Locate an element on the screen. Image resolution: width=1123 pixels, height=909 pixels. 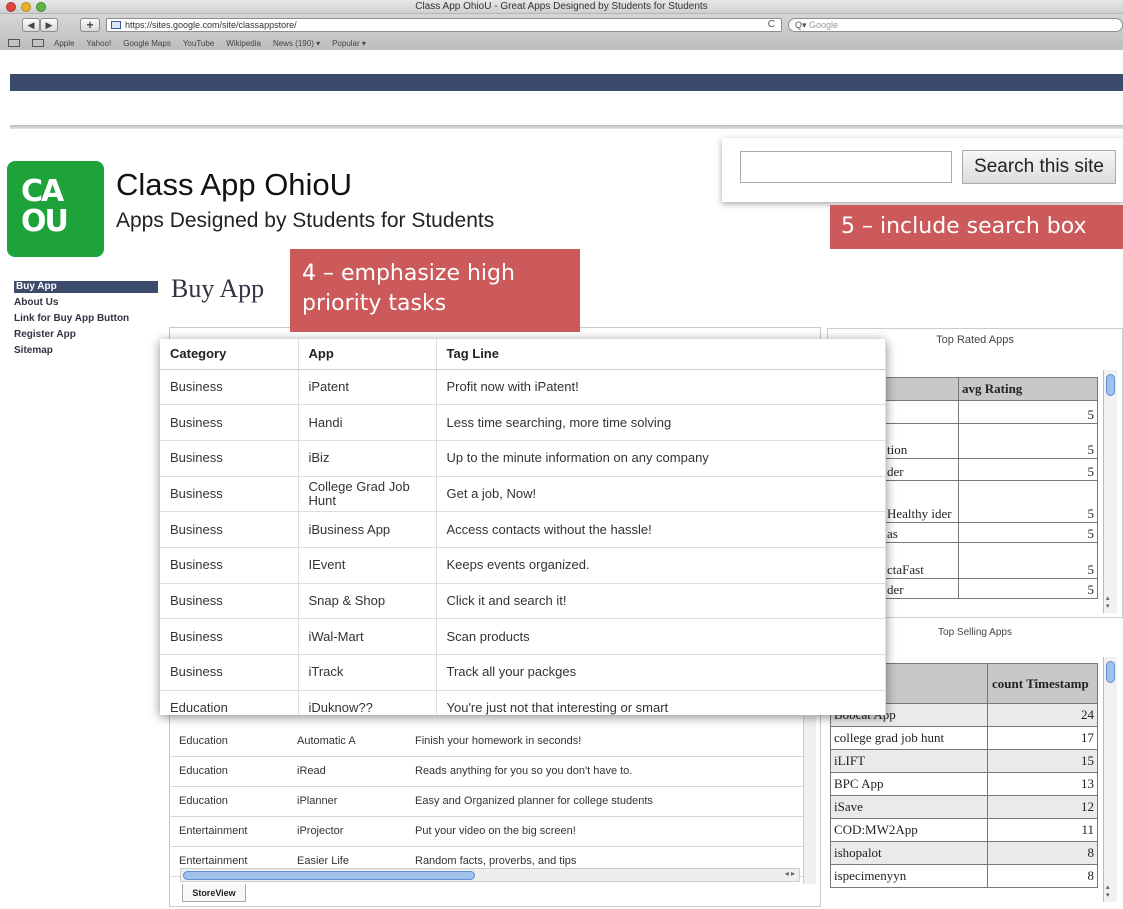
site-logo: CA OU is located at coordinates (55, 209).